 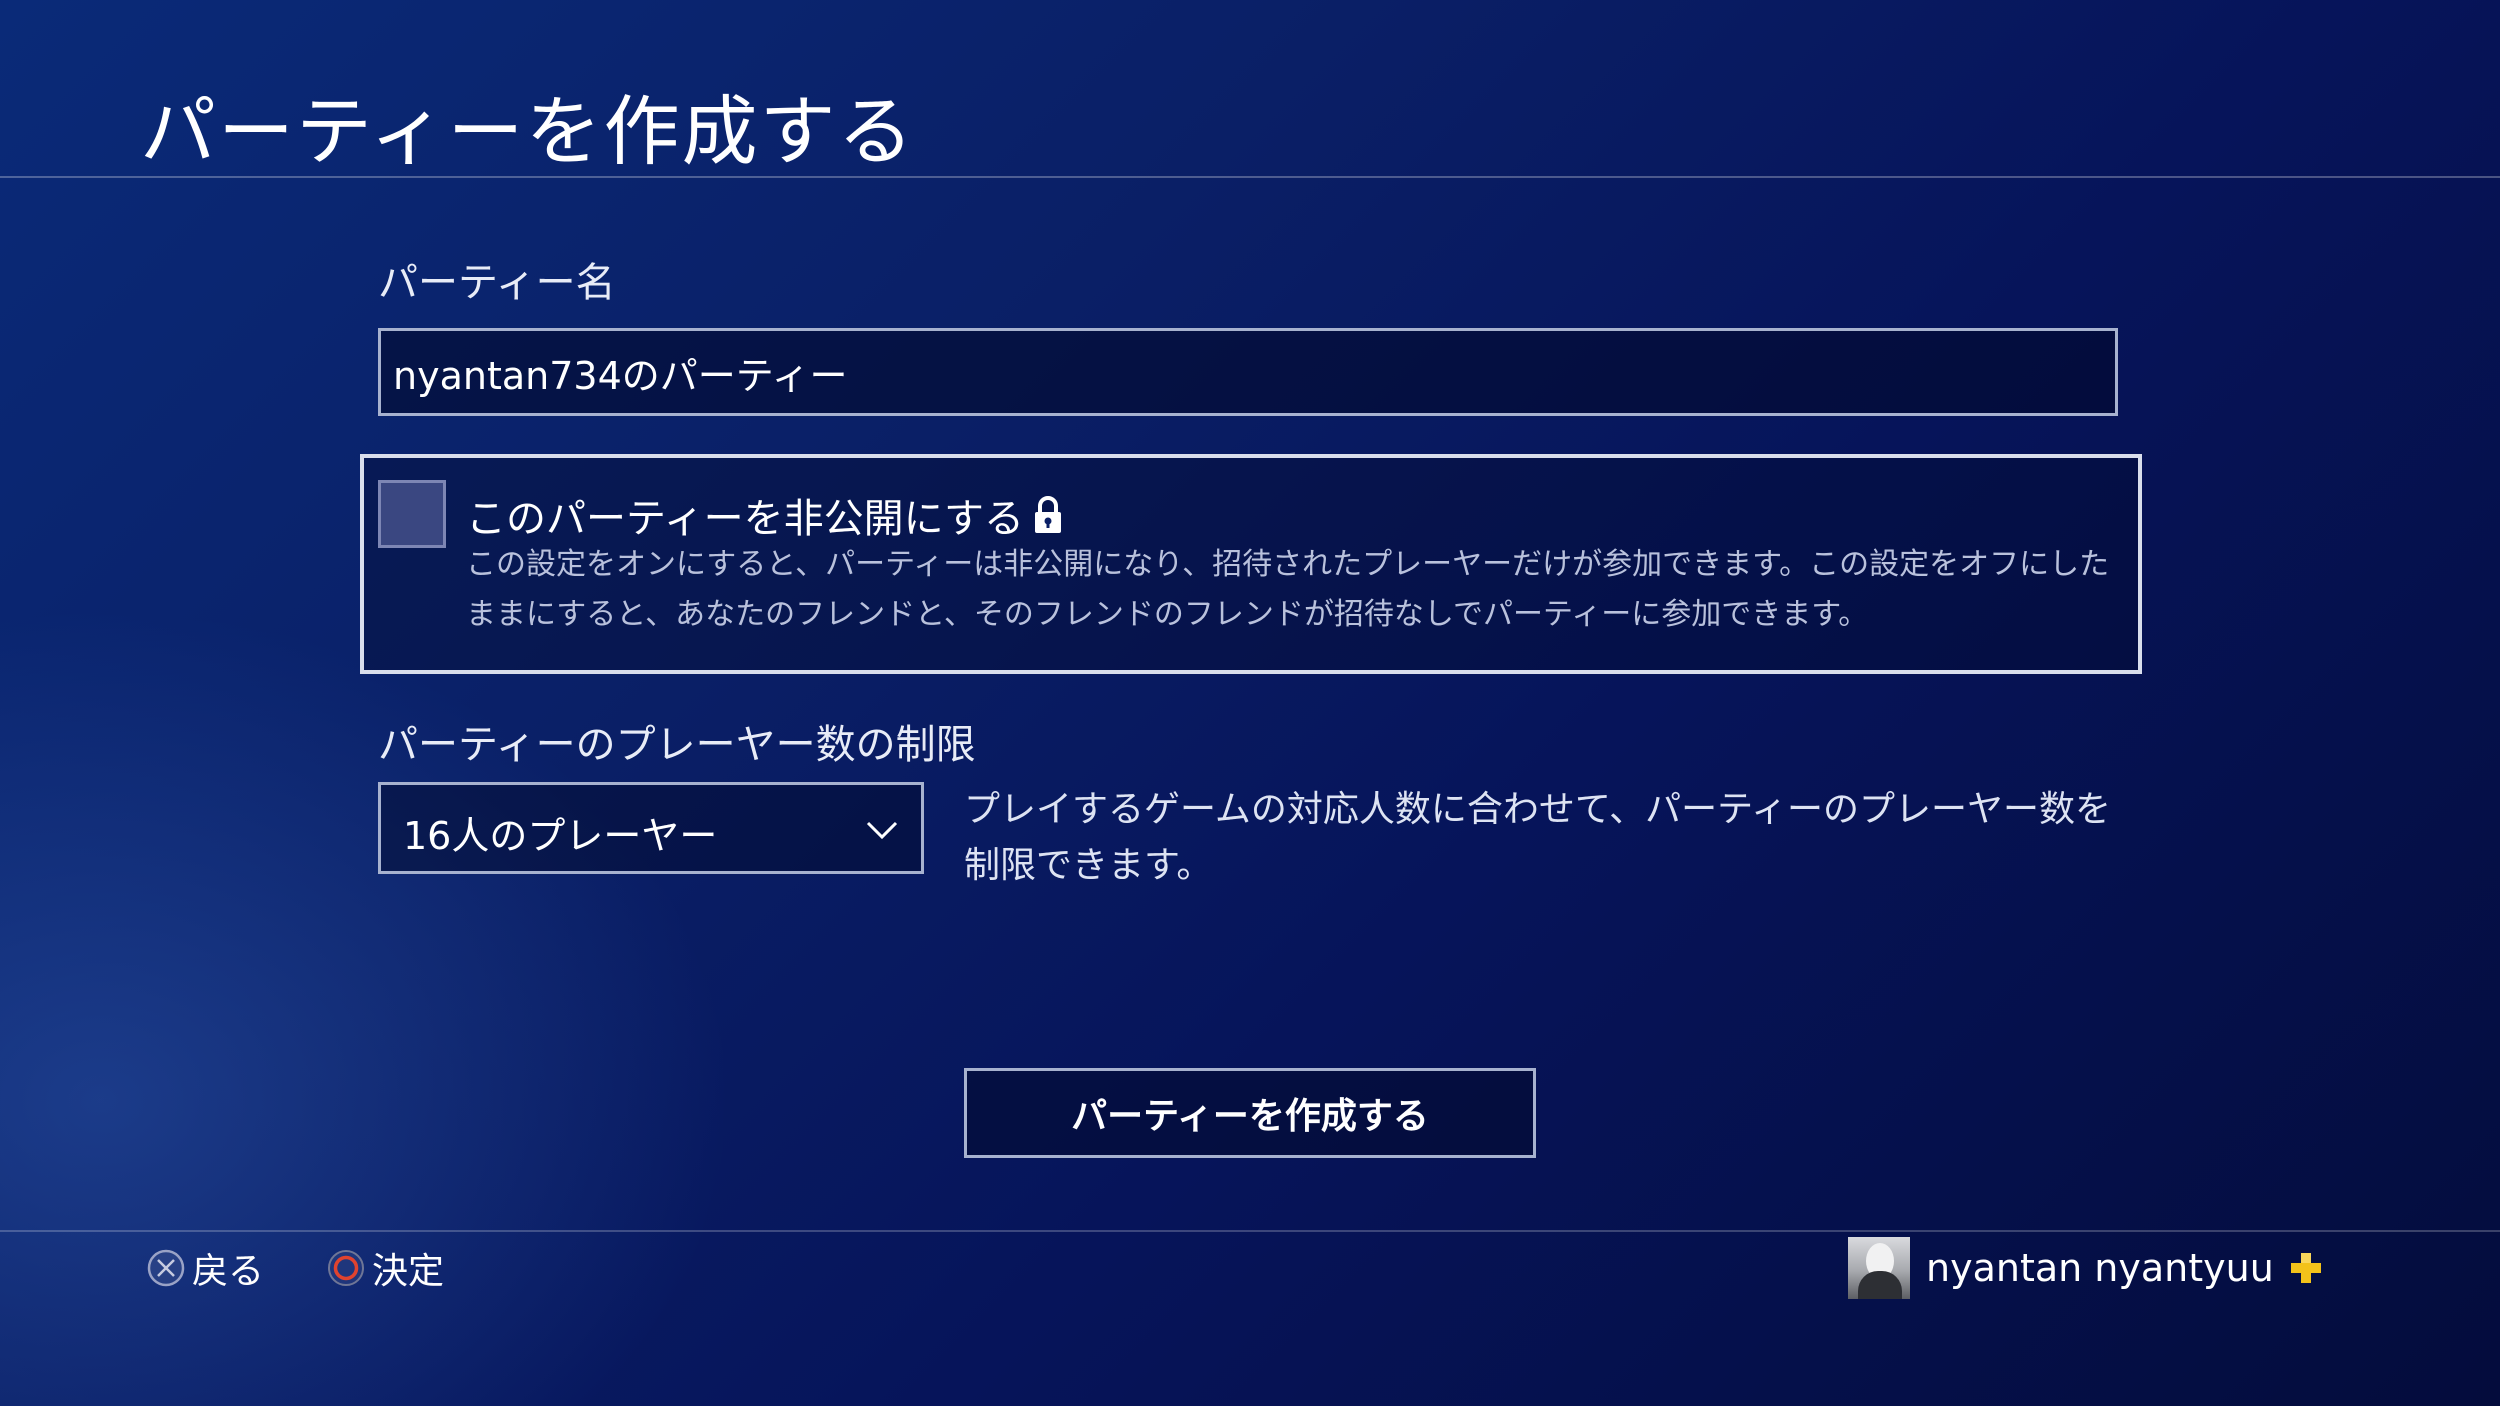 What do you see at coordinates (882, 830) in the screenshot?
I see `chevron-down-icon` at bounding box center [882, 830].